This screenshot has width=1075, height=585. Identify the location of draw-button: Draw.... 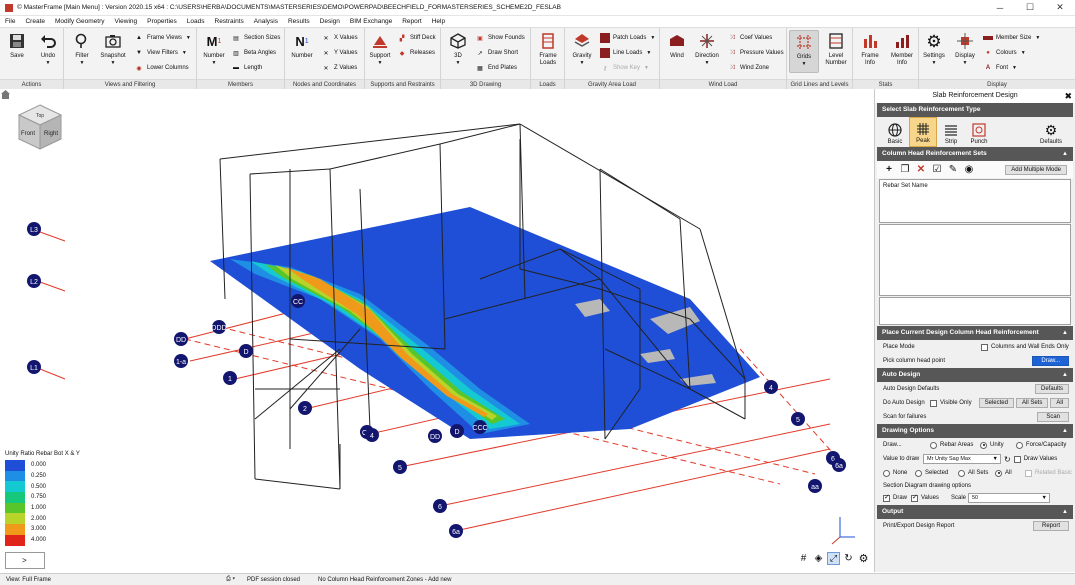
(1050, 361).